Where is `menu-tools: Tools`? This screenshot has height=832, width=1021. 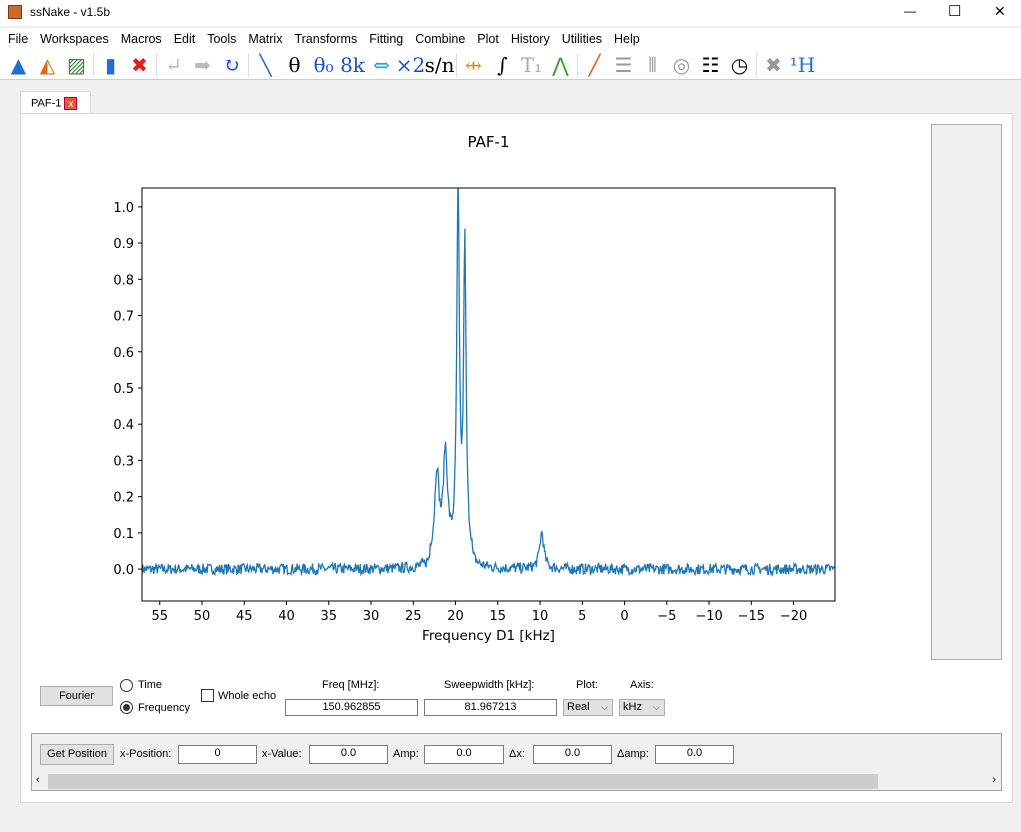 menu-tools: Tools is located at coordinates (221, 39).